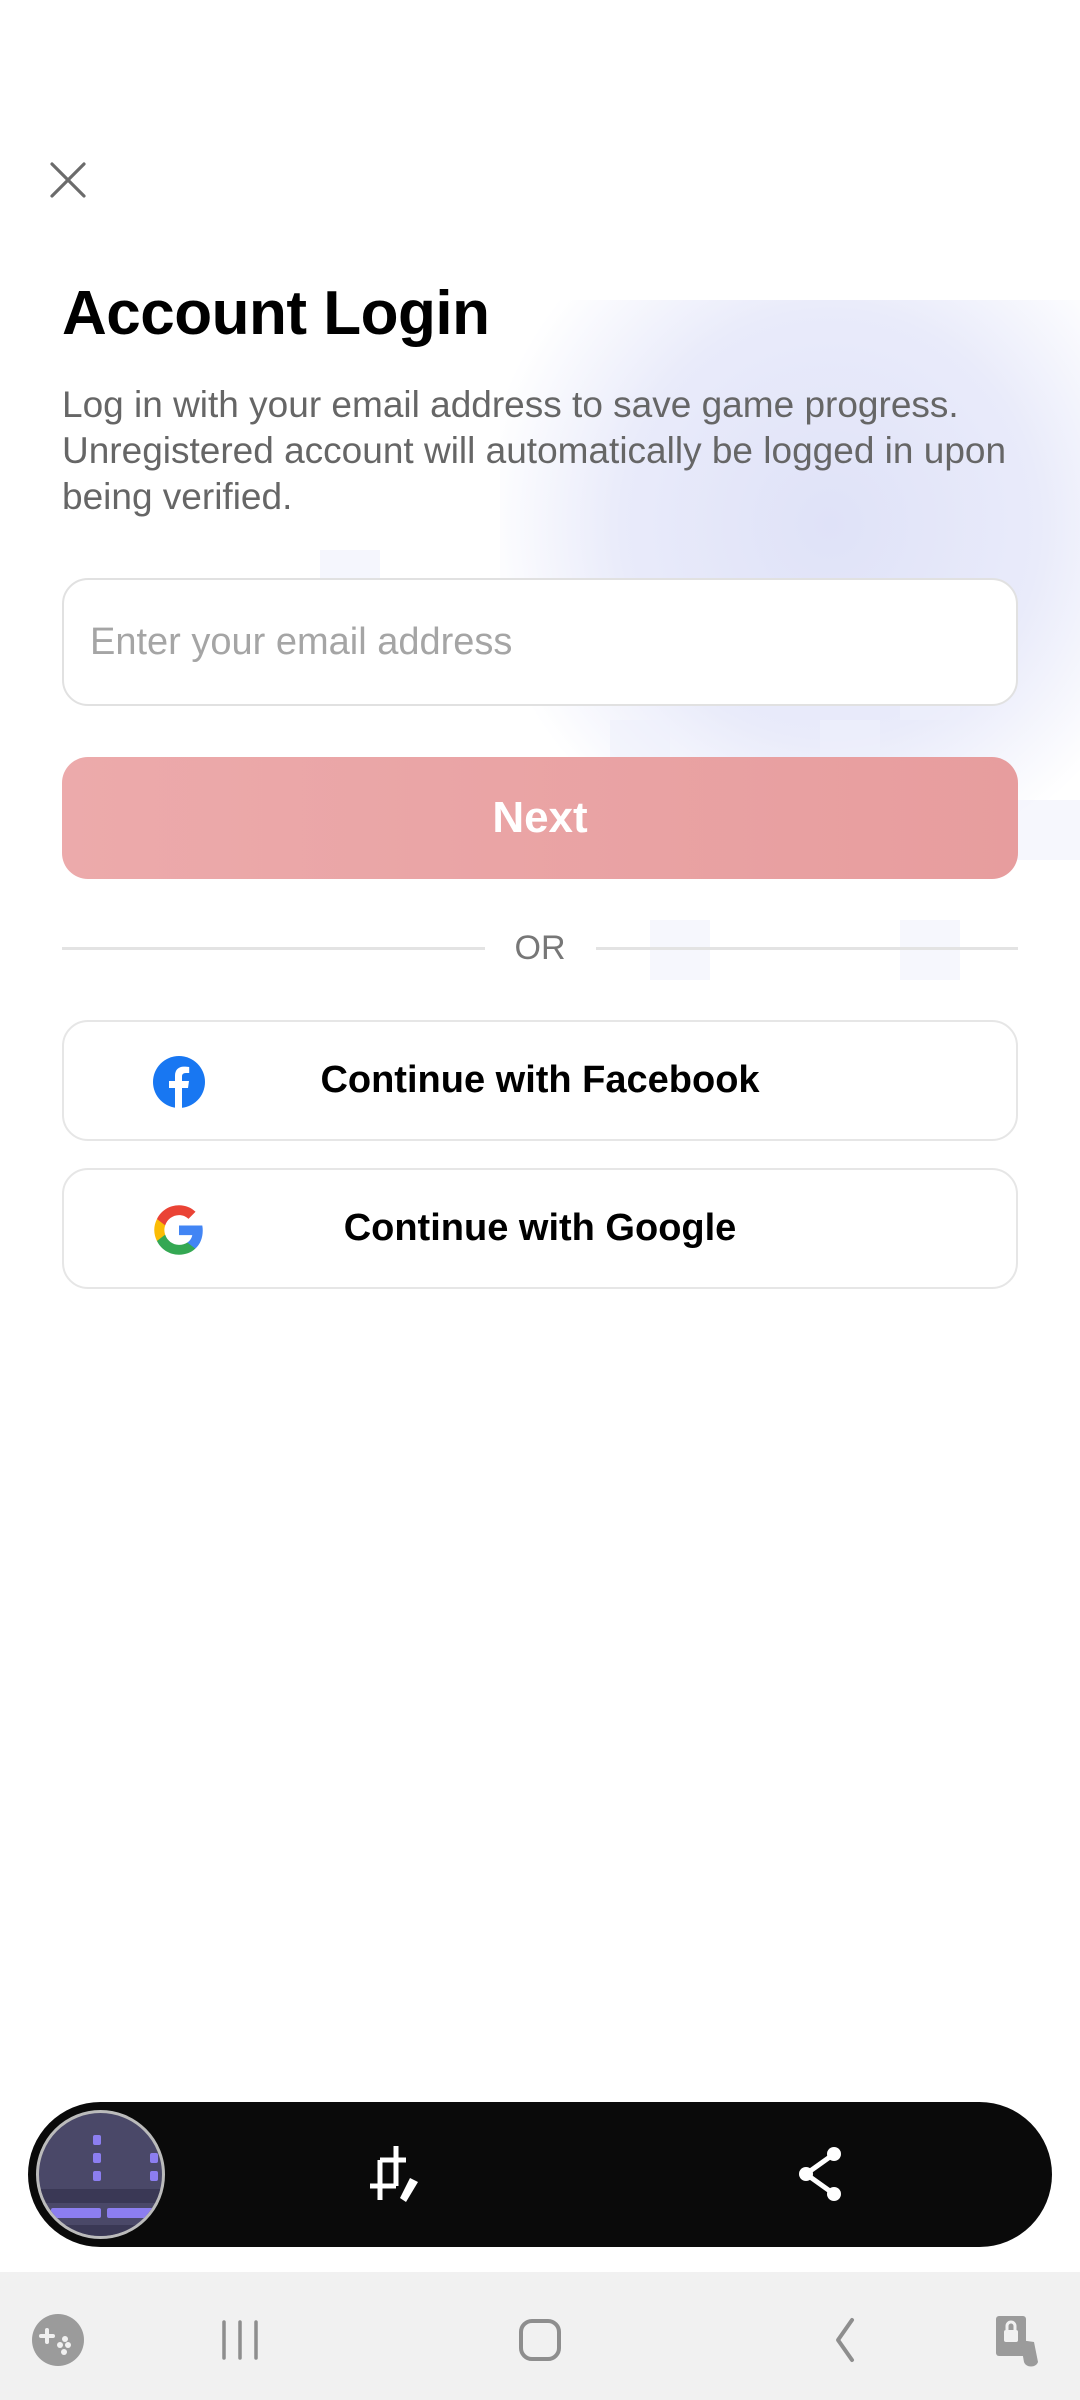 Image resolution: width=1080 pixels, height=2400 pixels. What do you see at coordinates (179, 1082) in the screenshot?
I see `facebook-icon` at bounding box center [179, 1082].